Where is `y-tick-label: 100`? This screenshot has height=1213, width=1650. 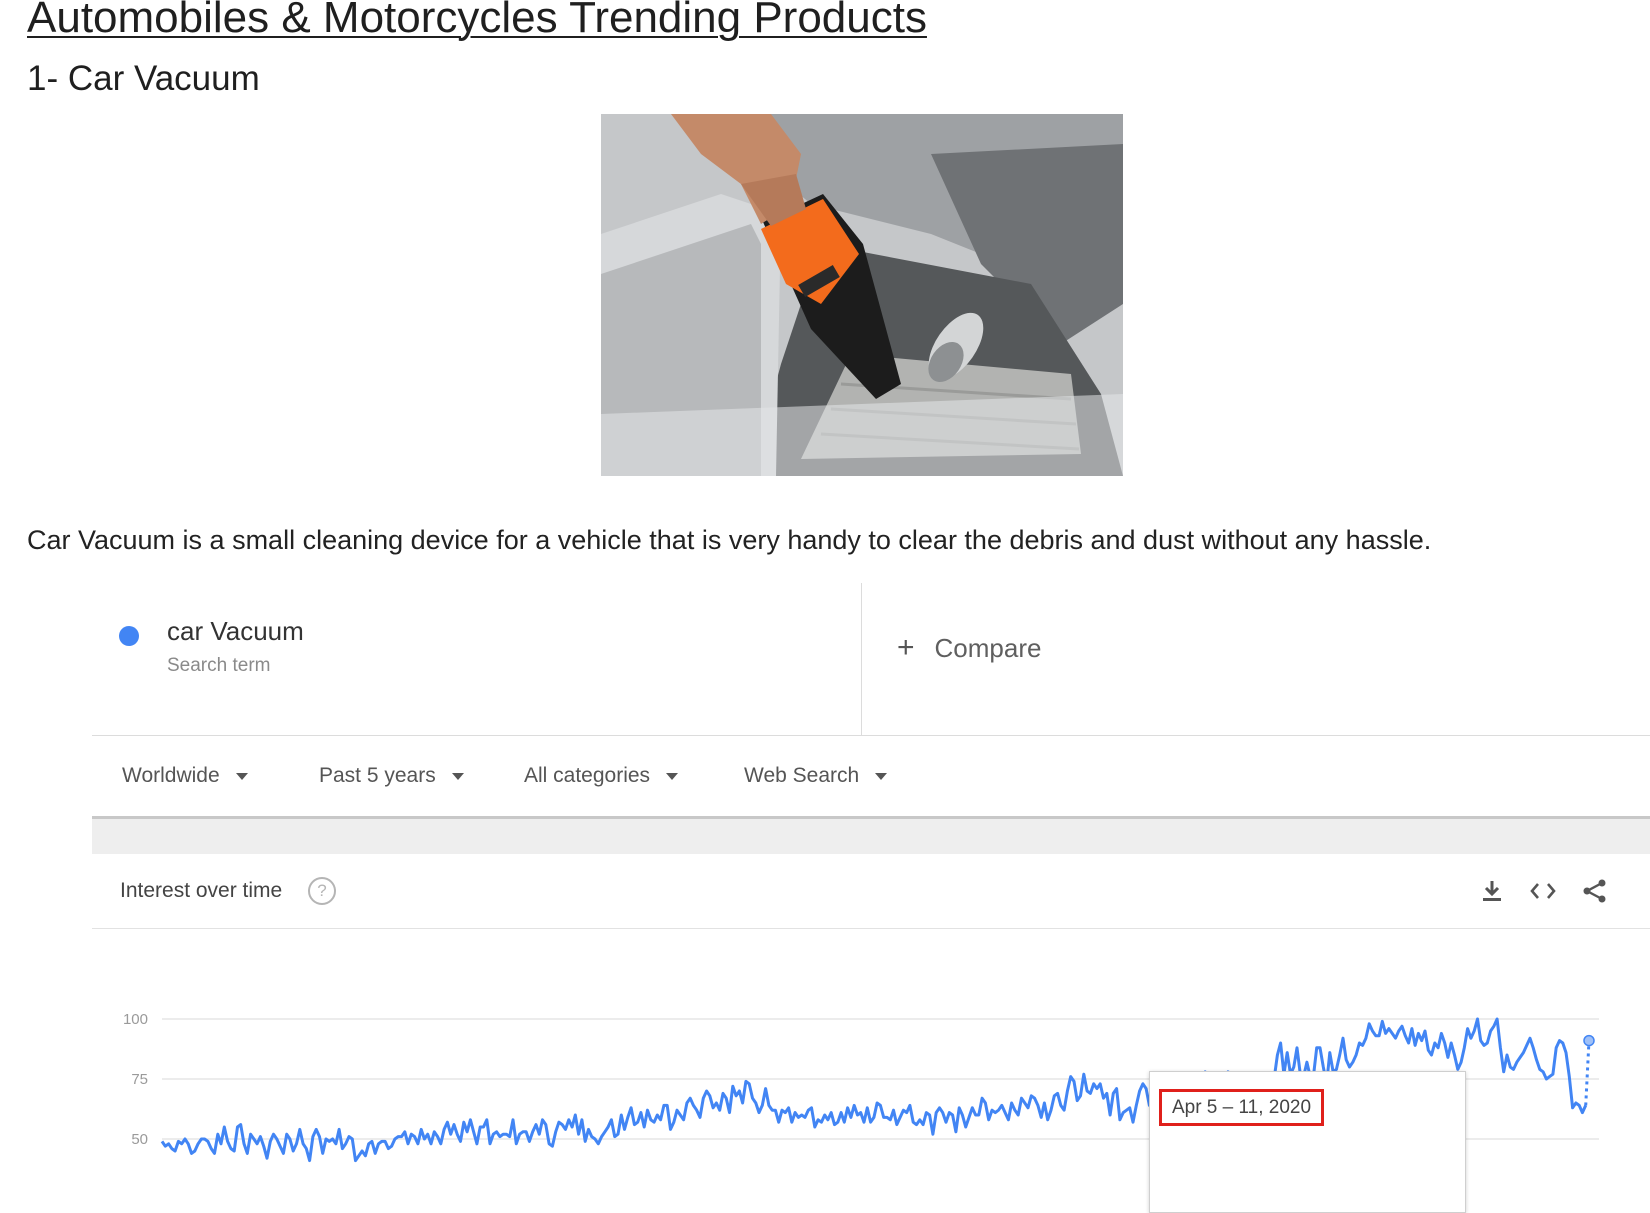 y-tick-label: 100 is located at coordinates (135, 1019).